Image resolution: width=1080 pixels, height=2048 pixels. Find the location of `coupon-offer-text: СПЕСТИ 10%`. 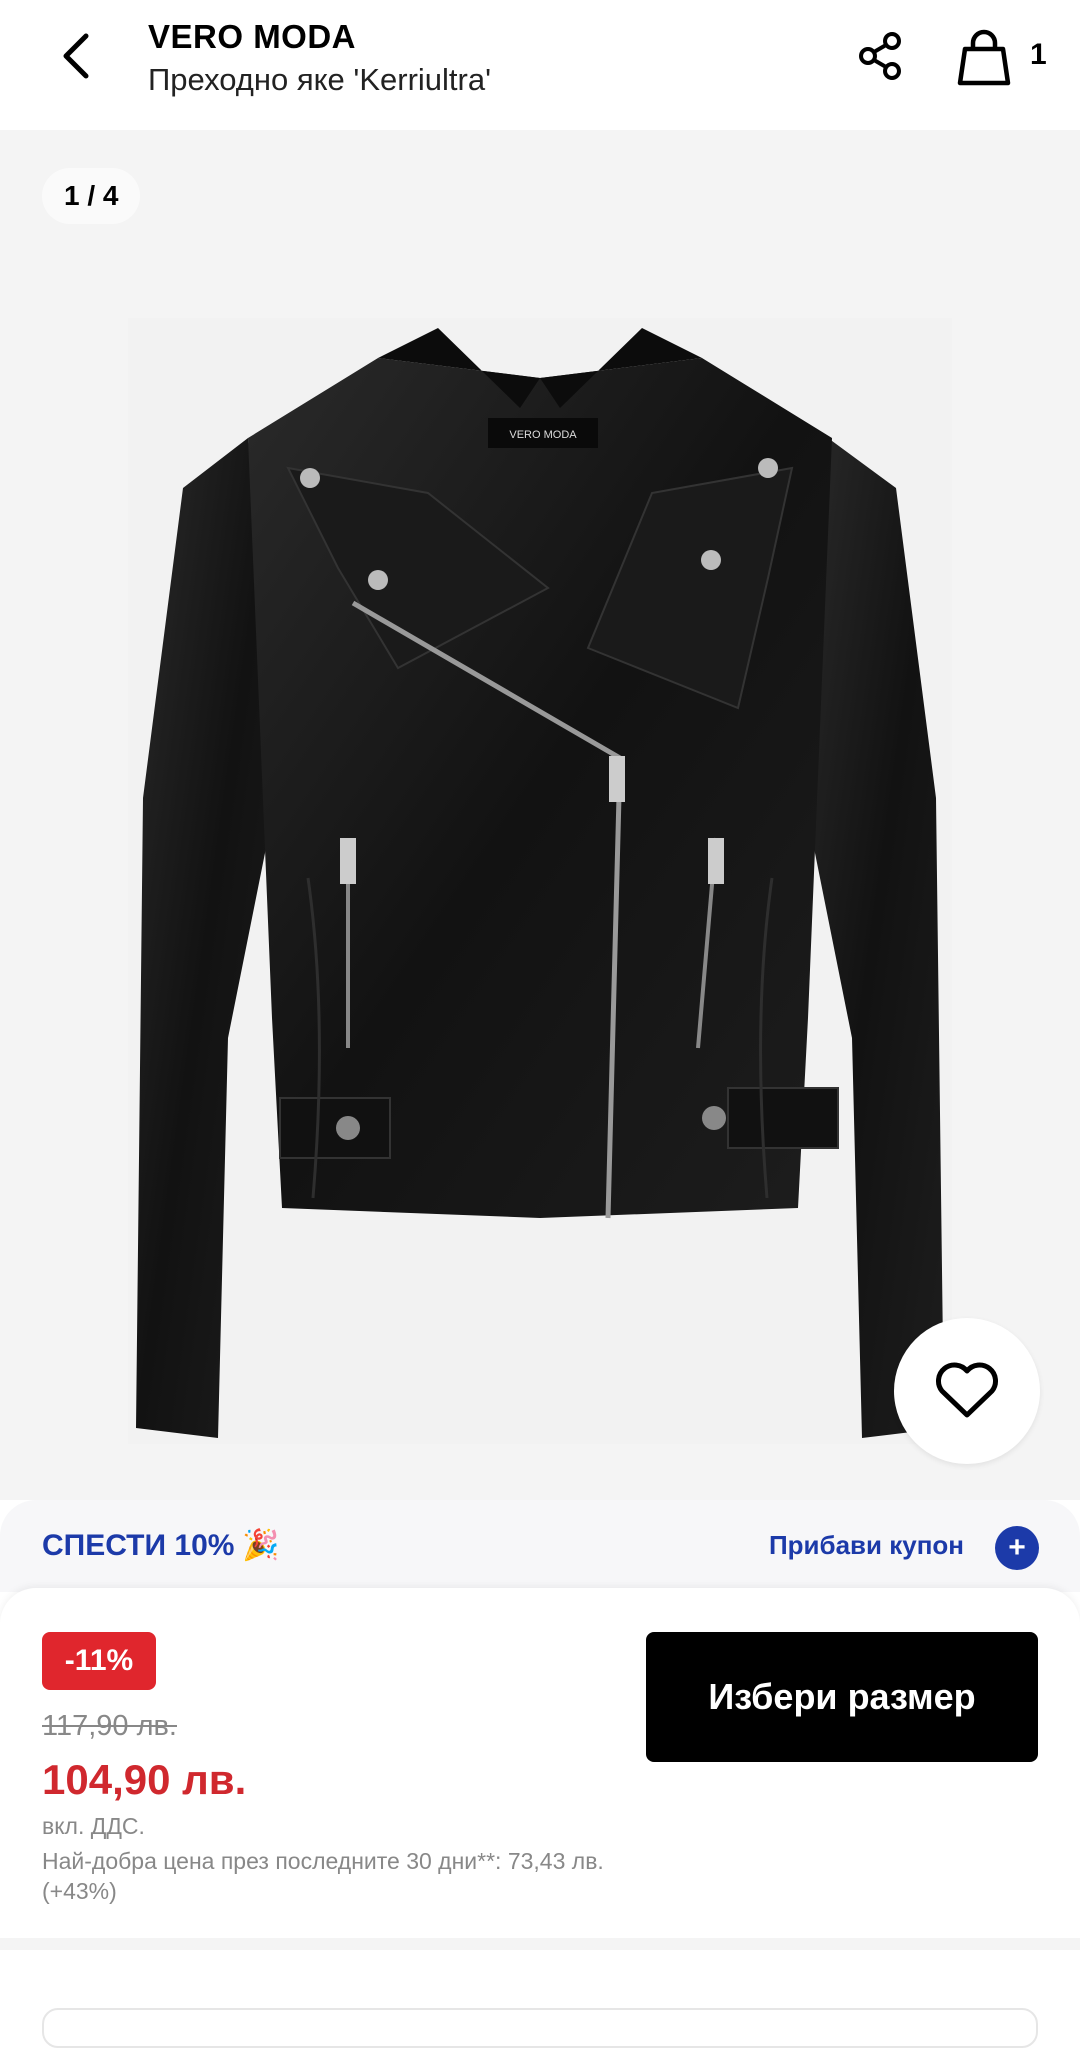

coupon-offer-text: СПЕСТИ 10% is located at coordinates (138, 1545).